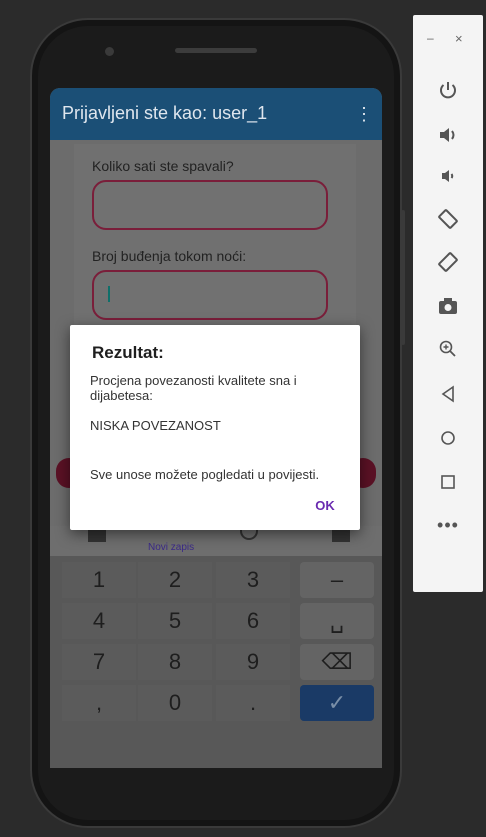  I want to click on home-icon, so click(448, 437).